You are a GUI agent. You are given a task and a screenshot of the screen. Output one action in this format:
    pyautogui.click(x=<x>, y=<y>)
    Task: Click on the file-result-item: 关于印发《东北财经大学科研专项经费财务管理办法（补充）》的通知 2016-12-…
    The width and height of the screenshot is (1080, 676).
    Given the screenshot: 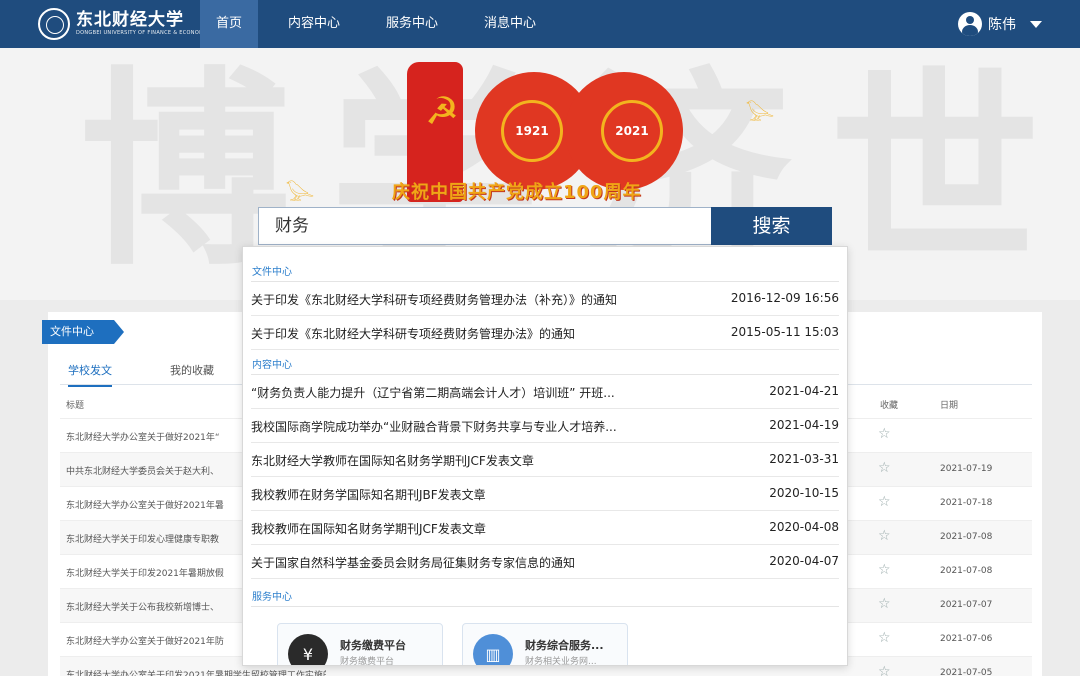 What is the action you would take?
    pyautogui.click(x=545, y=299)
    